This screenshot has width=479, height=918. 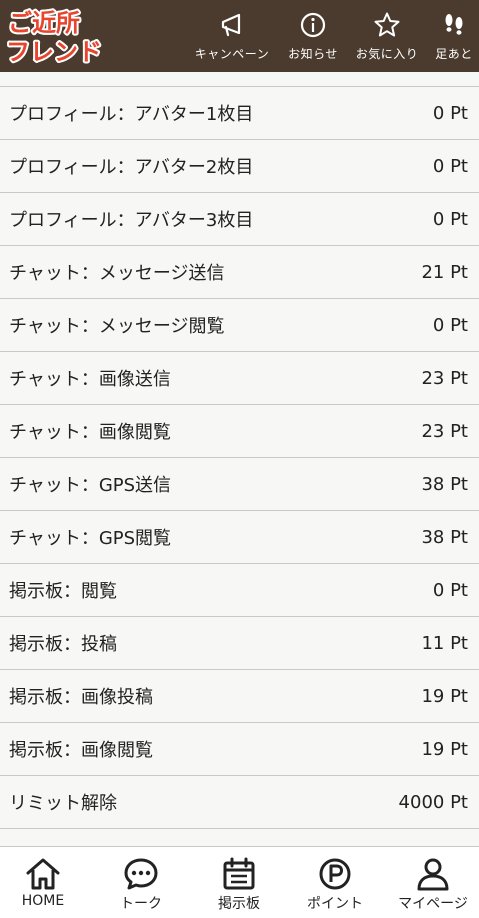 I want to click on app-logo: ご近所 フレンド, so click(x=55, y=36).